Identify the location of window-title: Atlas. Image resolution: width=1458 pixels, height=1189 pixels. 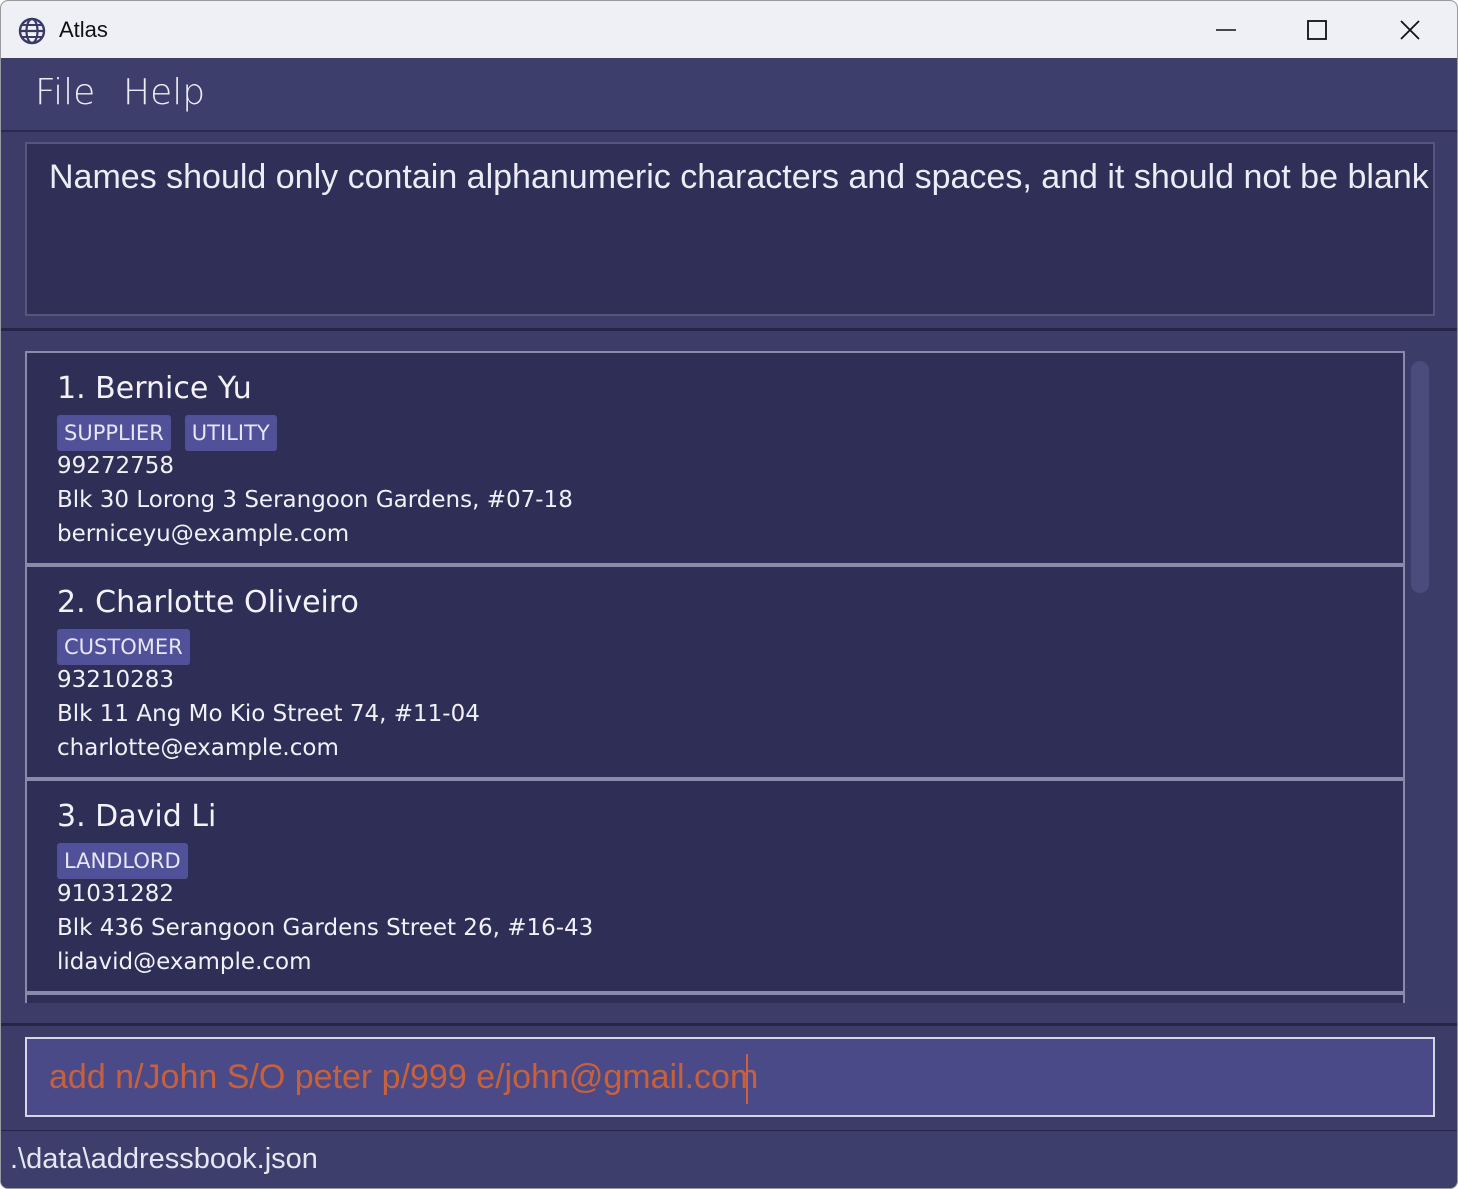
(83, 29).